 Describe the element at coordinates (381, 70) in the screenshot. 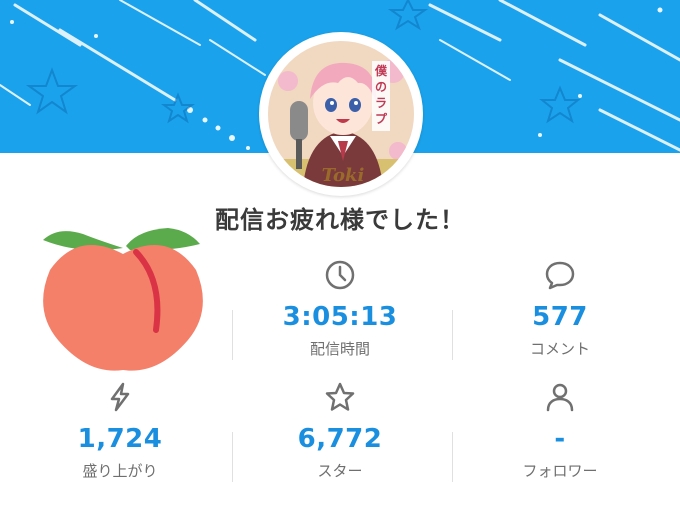

I see `svg-text: 僕` at that location.